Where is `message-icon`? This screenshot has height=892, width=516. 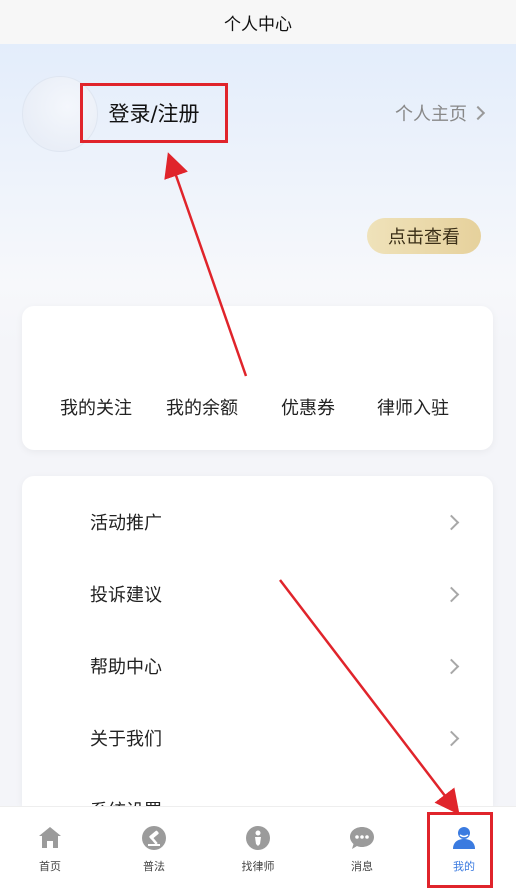 message-icon is located at coordinates (362, 838).